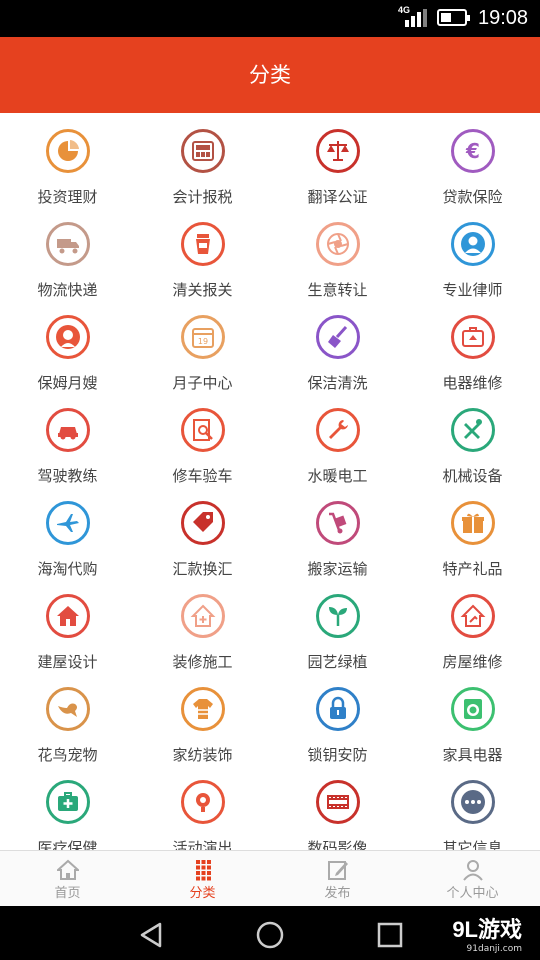 This screenshot has height=960, width=540. Describe the element at coordinates (67, 870) in the screenshot. I see `home-icon` at that location.